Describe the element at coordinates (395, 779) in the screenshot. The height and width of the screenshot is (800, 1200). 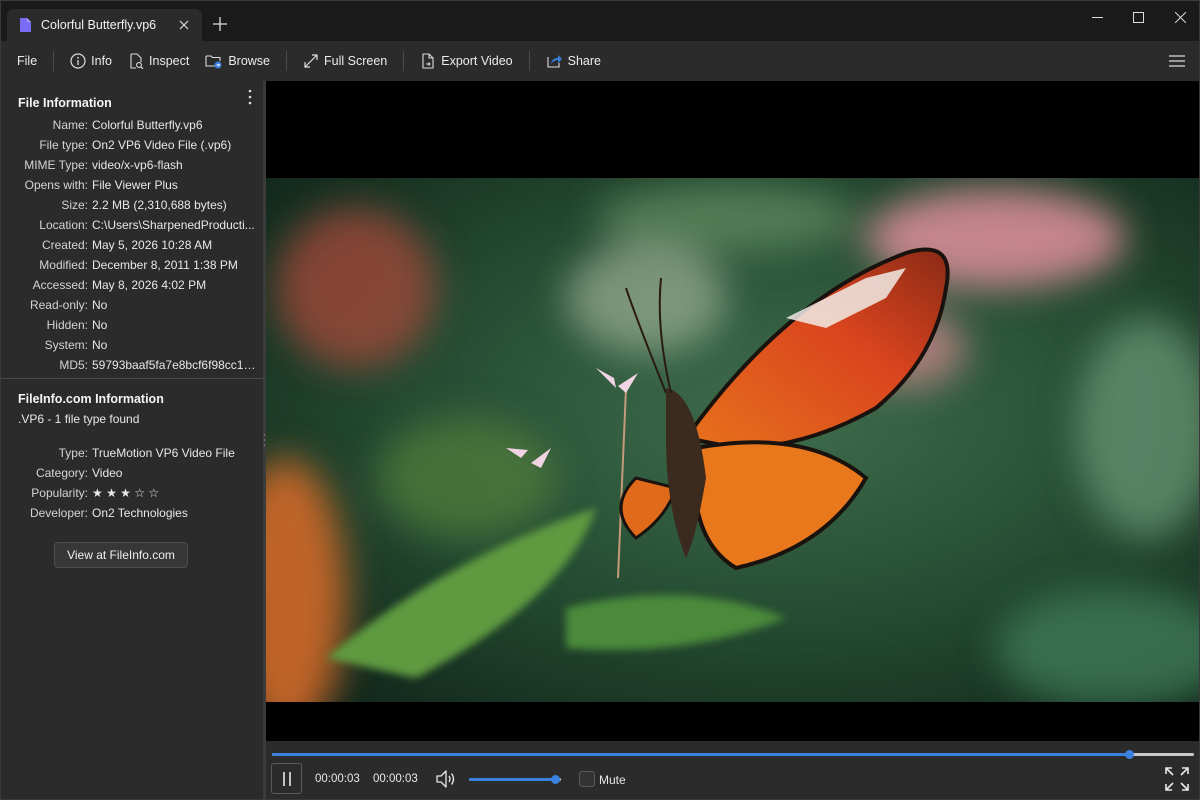
I see `duration-time: 00:00:03` at that location.